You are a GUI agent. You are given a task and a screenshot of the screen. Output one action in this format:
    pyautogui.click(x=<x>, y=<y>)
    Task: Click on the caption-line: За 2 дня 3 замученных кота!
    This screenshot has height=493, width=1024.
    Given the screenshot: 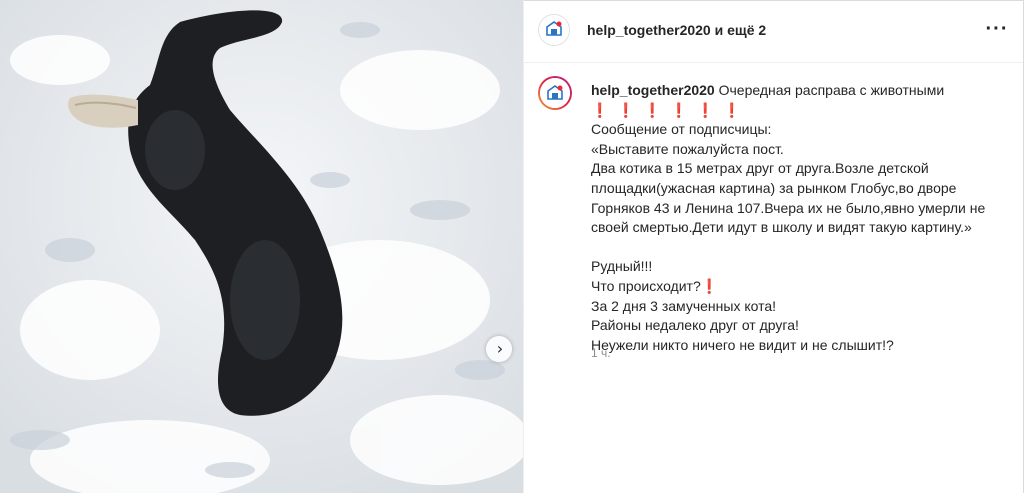 What is the action you would take?
    pyautogui.click(x=684, y=305)
    